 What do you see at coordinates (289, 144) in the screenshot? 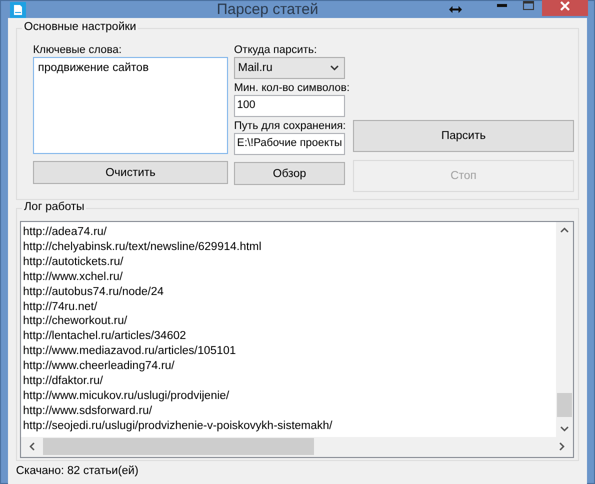
I see `save-path-field: E:\!Рабочие проекты` at bounding box center [289, 144].